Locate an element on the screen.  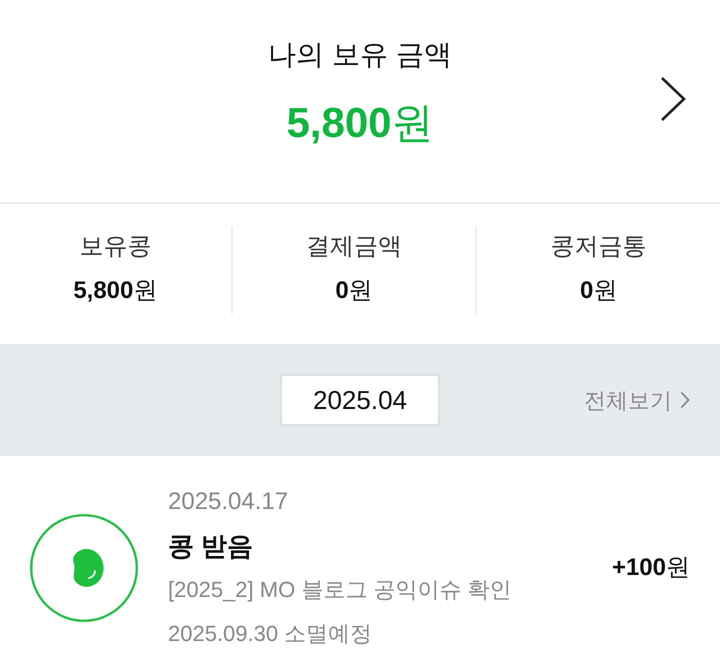
transaction-amount: +100원 is located at coordinates (651, 568).